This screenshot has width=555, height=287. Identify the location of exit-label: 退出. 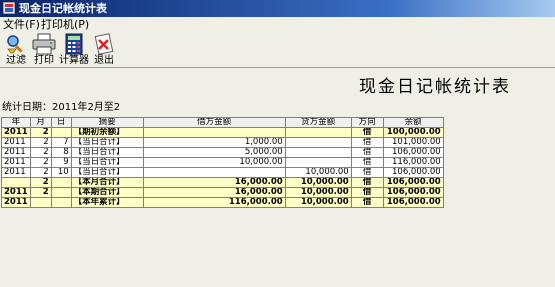
(104, 60).